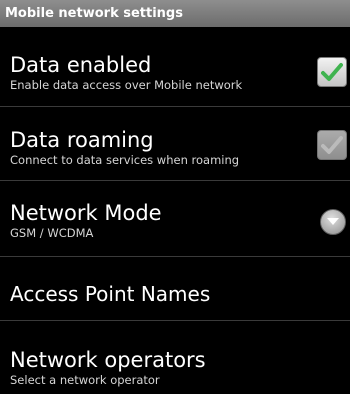 The image size is (350, 394). What do you see at coordinates (125, 160) in the screenshot?
I see `setting-summary: Connect to data services when roaming` at bounding box center [125, 160].